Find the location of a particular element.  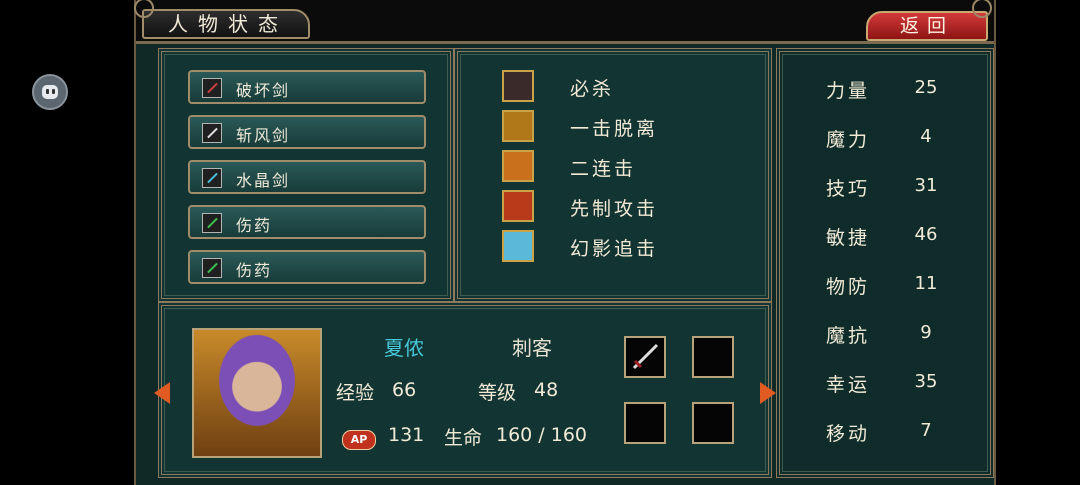

stat-name: 幸运 is located at coordinates (848, 385).